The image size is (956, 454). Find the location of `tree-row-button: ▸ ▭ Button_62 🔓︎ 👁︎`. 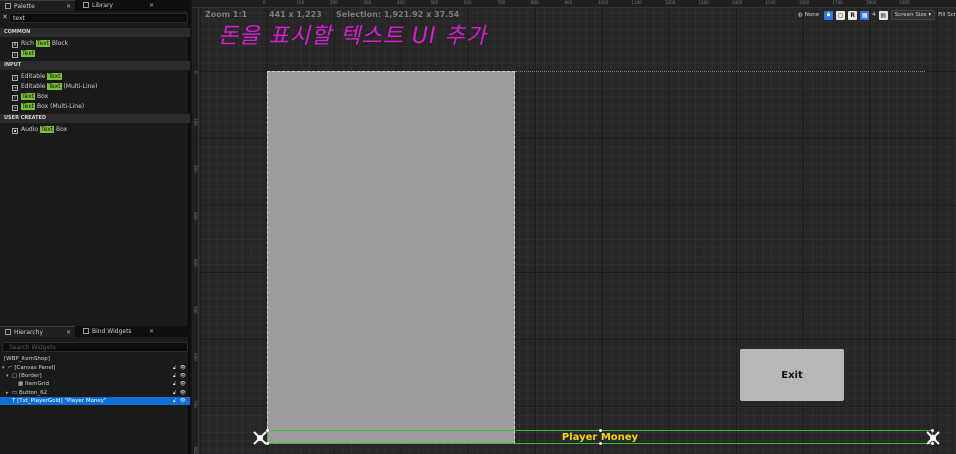

tree-row-button: ▸ ▭ Button_62 🔓︎ 👁︎ is located at coordinates (95, 393).